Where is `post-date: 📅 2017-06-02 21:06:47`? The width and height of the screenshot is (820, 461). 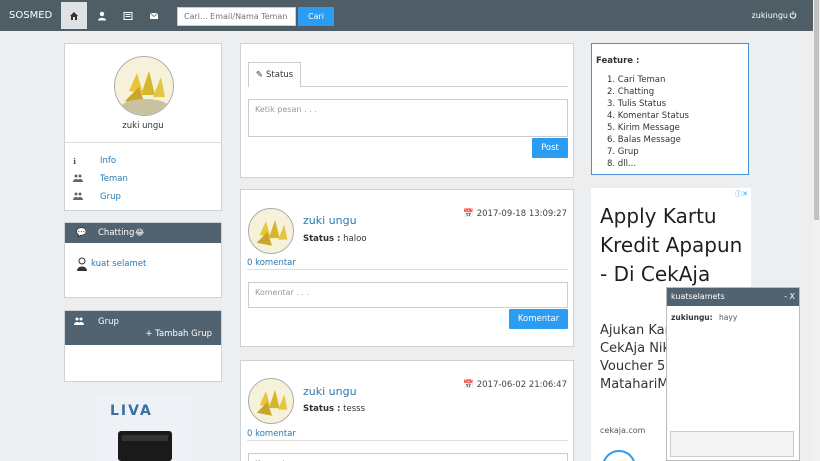 post-date: 📅 2017-06-02 21:06:47 is located at coordinates (515, 385).